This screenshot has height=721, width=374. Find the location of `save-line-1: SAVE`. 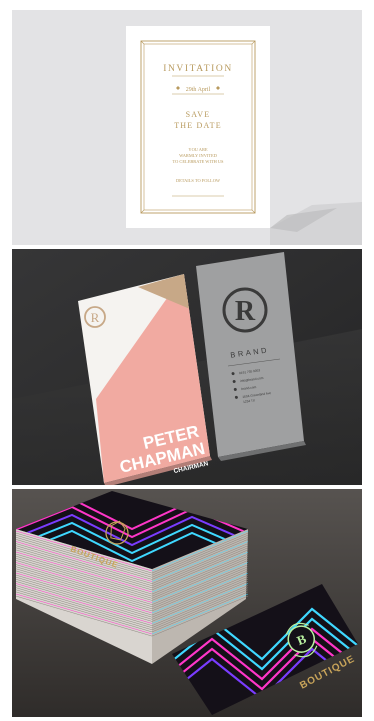

save-line-1: SAVE is located at coordinates (198, 114).